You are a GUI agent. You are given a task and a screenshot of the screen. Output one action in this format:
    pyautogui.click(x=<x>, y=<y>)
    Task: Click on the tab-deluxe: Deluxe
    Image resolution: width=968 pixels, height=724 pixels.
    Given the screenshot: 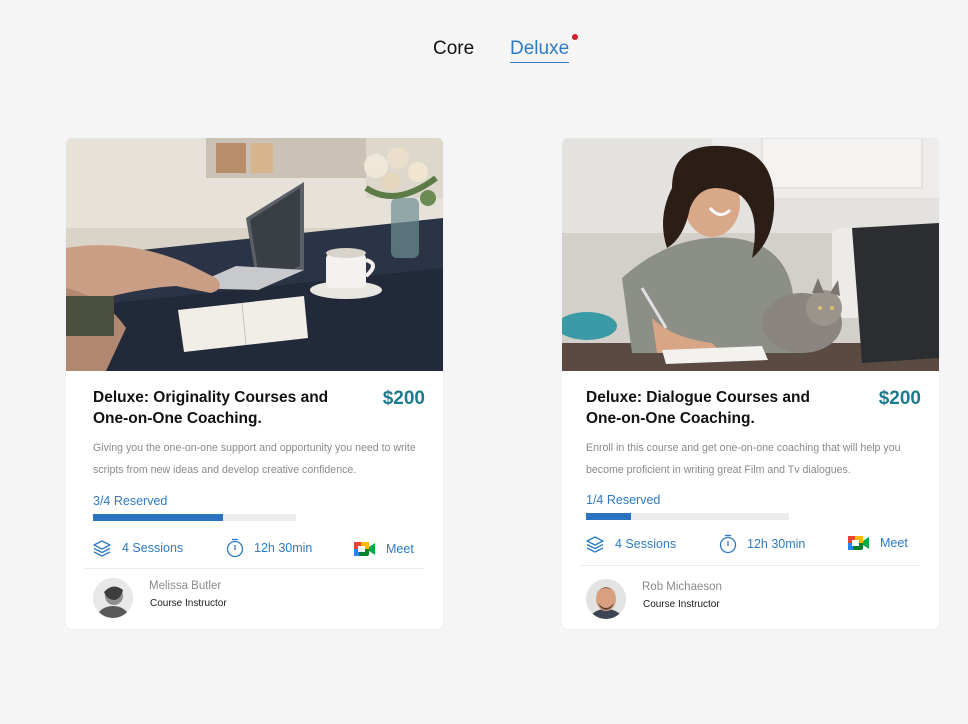 What is the action you would take?
    pyautogui.click(x=540, y=50)
    